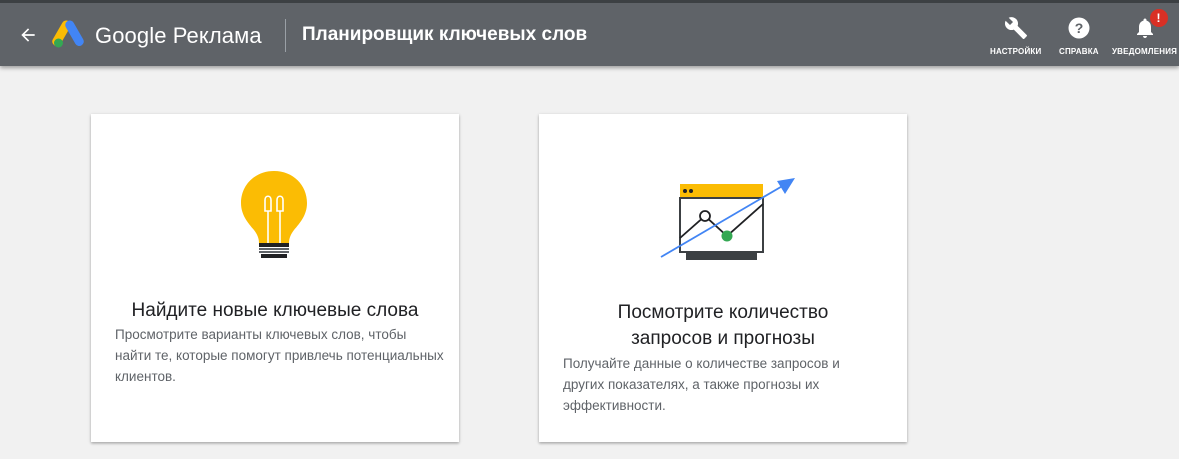 The width and height of the screenshot is (1179, 459). Describe the element at coordinates (1016, 51) in the screenshot. I see `settings-label: НАСТРОЙКИ` at that location.